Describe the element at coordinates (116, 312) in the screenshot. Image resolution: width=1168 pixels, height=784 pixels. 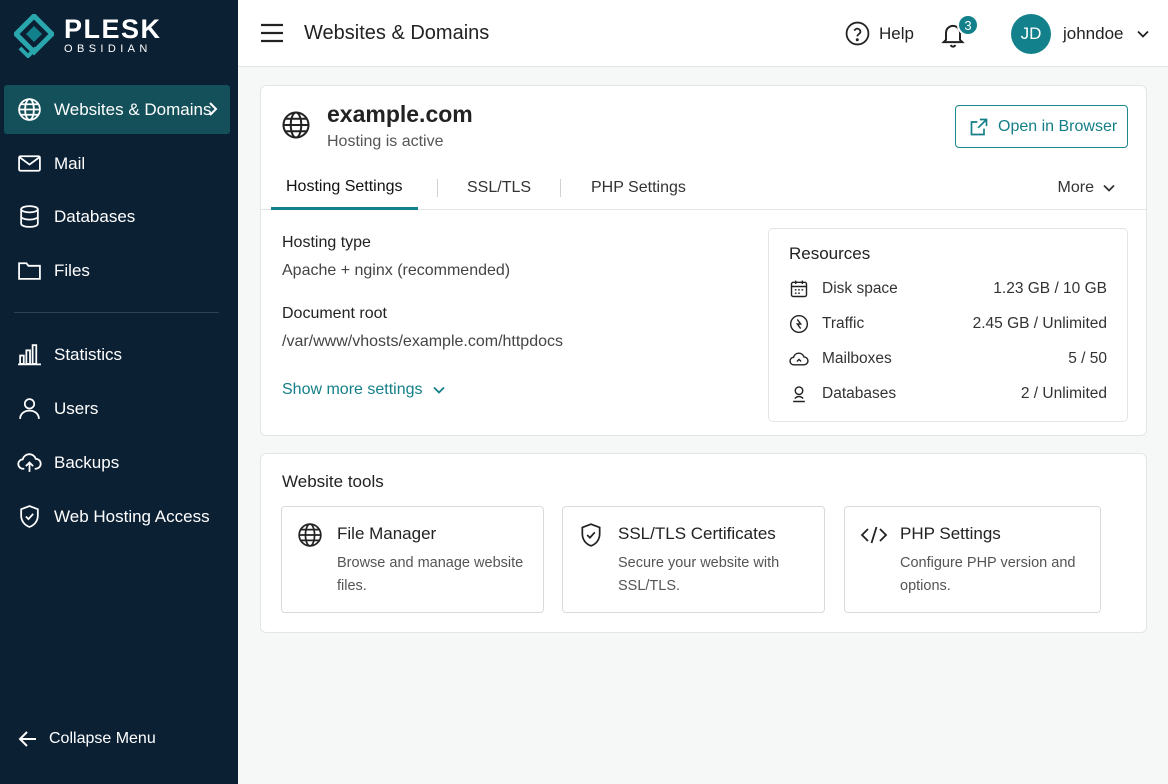
I see `sidebar-divider` at that location.